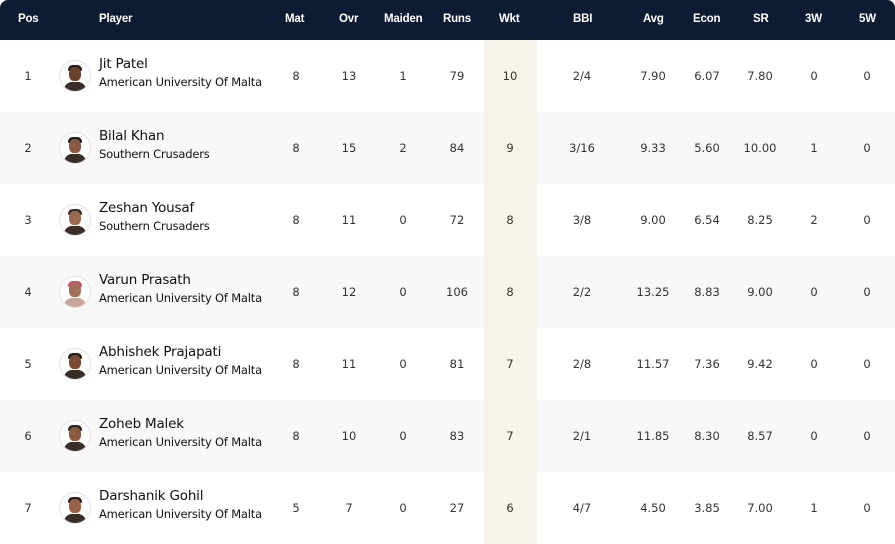 This screenshot has width=895, height=544. Describe the element at coordinates (582, 436) in the screenshot. I see `cell-bbi: 2/1` at that location.